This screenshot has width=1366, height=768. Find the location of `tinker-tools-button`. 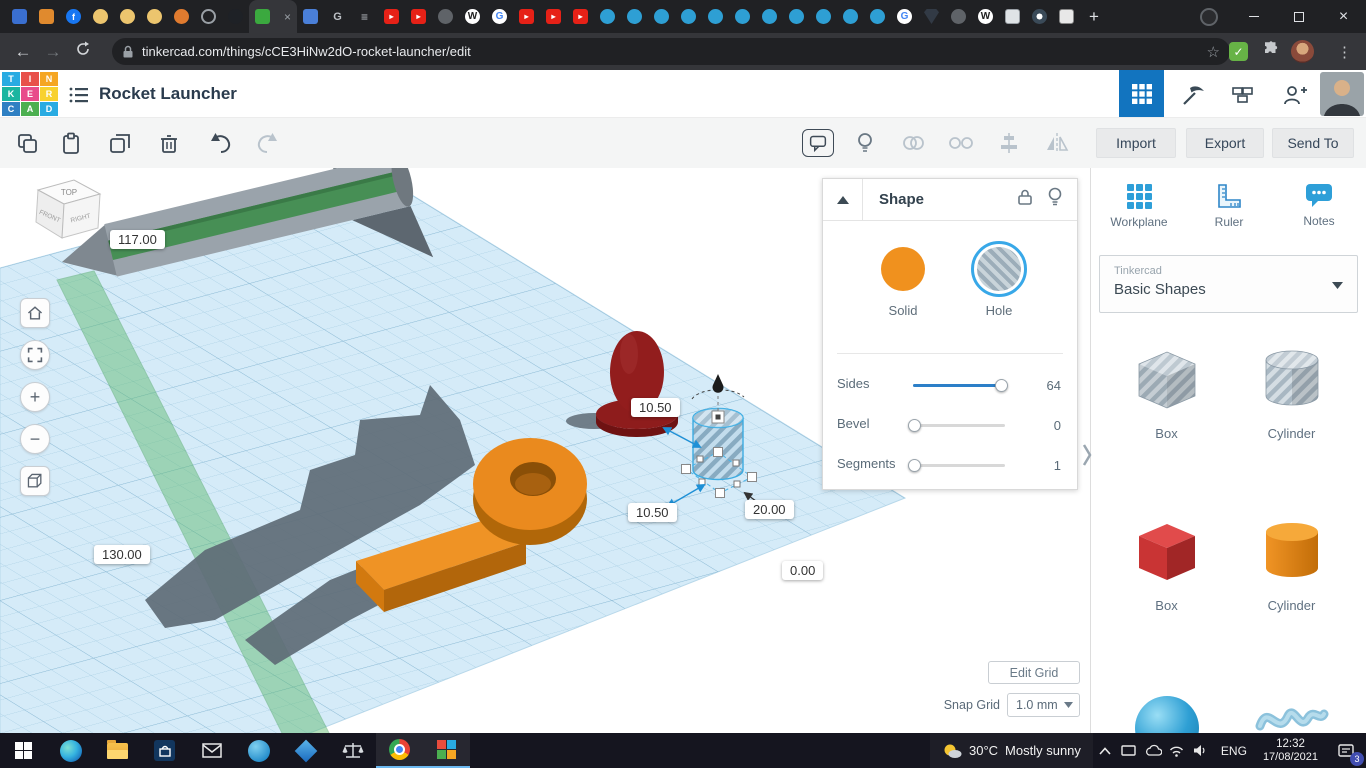

tinker-tools-button is located at coordinates (1193, 95).